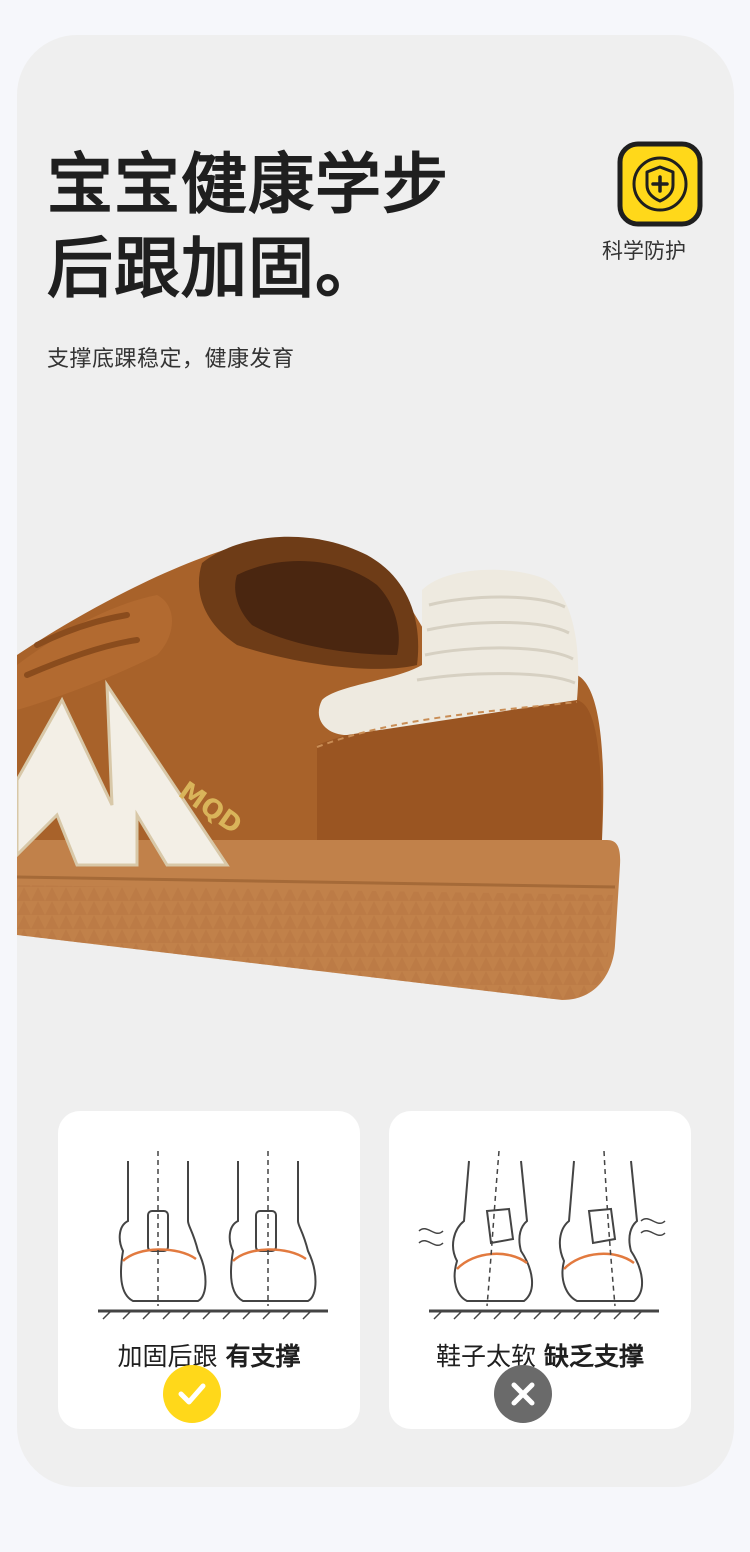  I want to click on caption-good-bold: 有支撑, so click(263, 1356).